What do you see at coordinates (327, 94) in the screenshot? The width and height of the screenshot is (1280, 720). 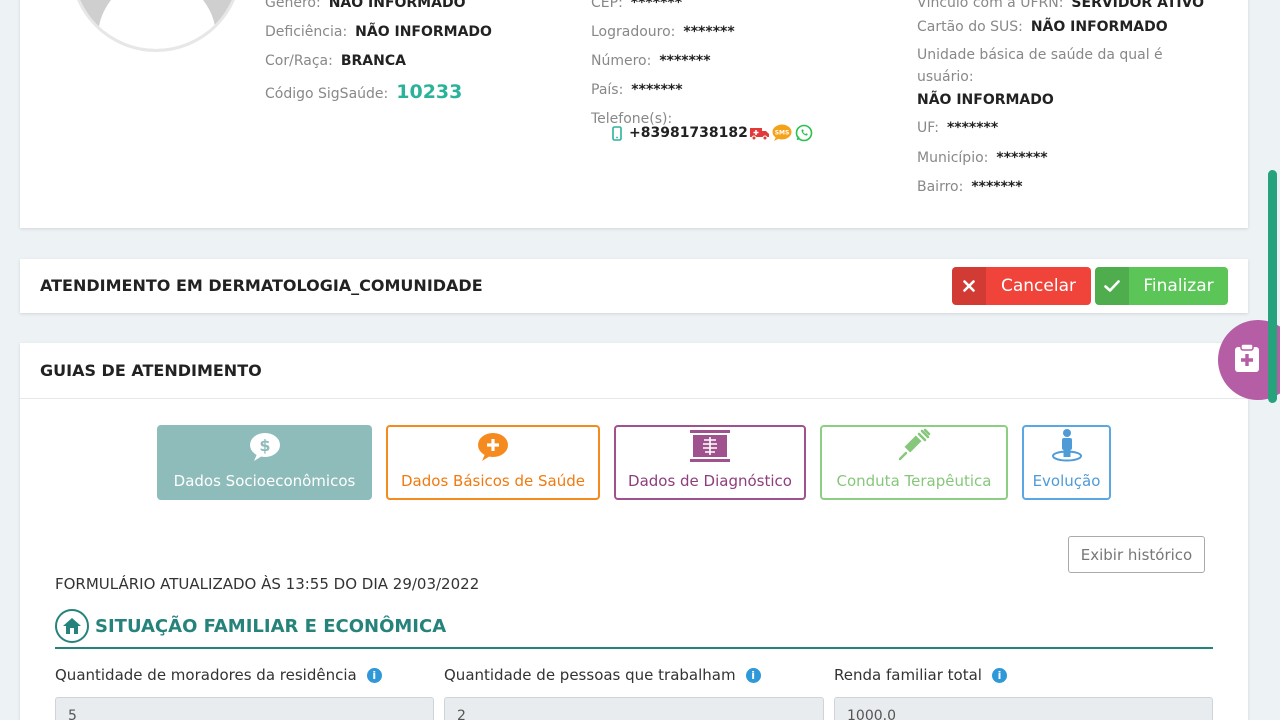 I see `codigo-label: Código SigSaúde:` at bounding box center [327, 94].